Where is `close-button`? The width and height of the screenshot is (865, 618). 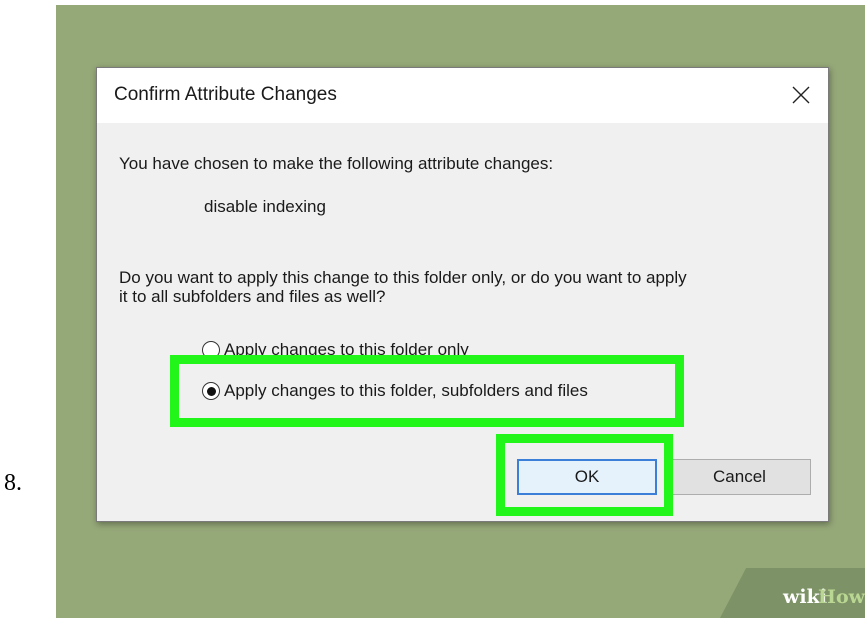 close-button is located at coordinates (801, 95).